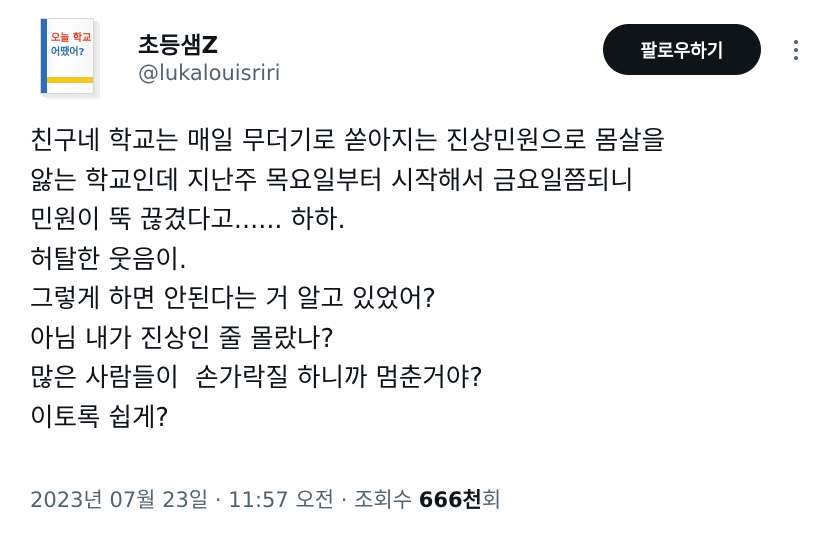 The image size is (840, 533). Describe the element at coordinates (682, 49) in the screenshot. I see `follow-button: 팔로우하기` at that location.